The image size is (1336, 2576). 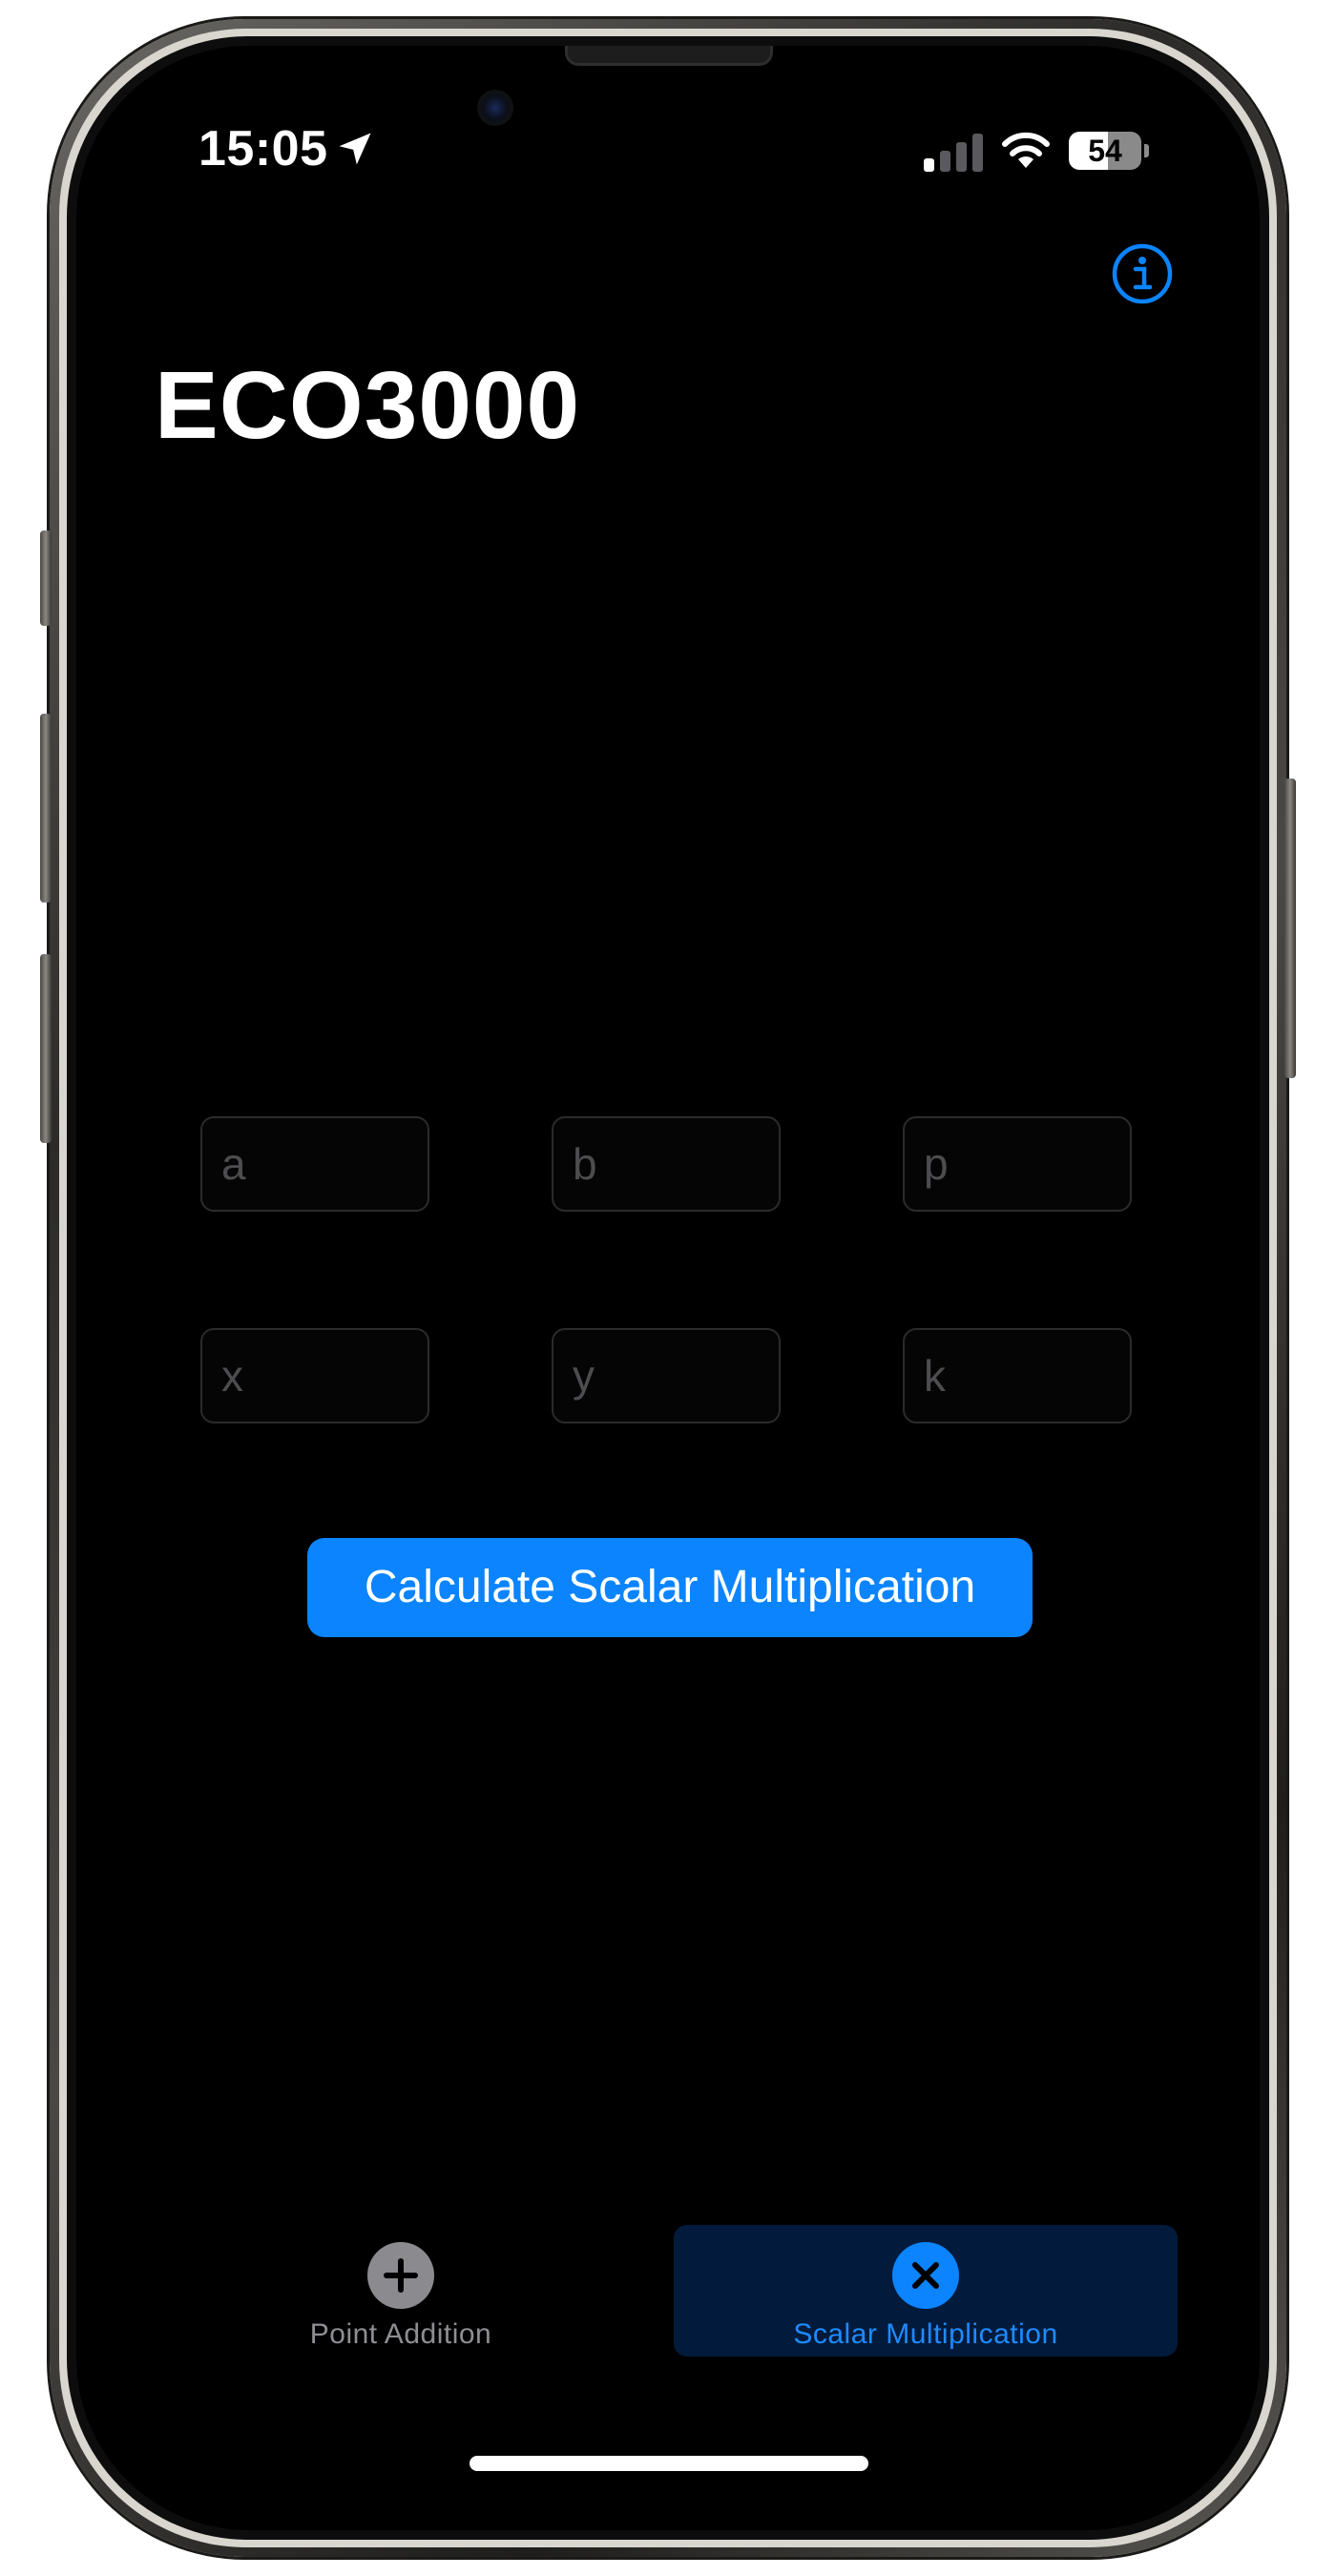 What do you see at coordinates (263, 149) in the screenshot?
I see `status-time: 15:05` at bounding box center [263, 149].